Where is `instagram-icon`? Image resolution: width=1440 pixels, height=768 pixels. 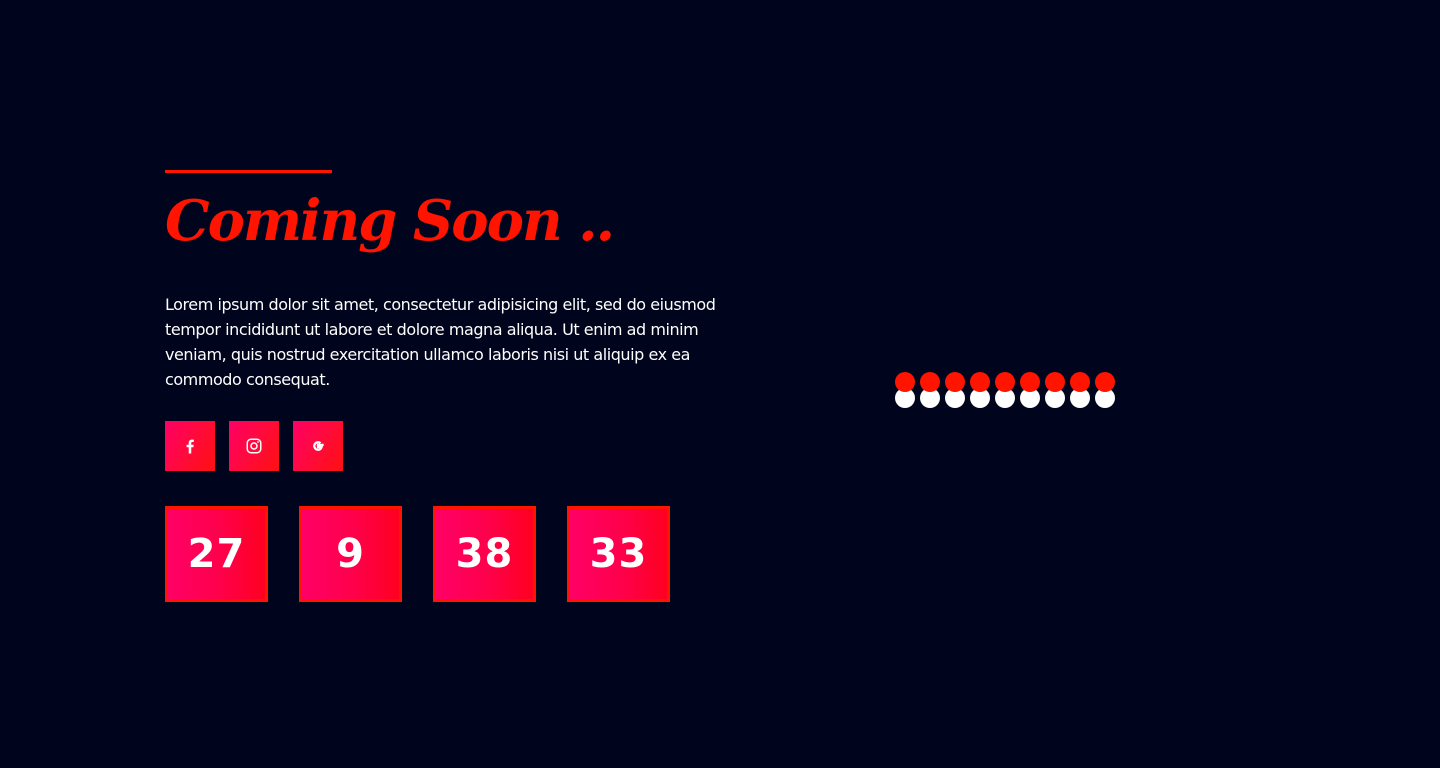
instagram-icon is located at coordinates (254, 446).